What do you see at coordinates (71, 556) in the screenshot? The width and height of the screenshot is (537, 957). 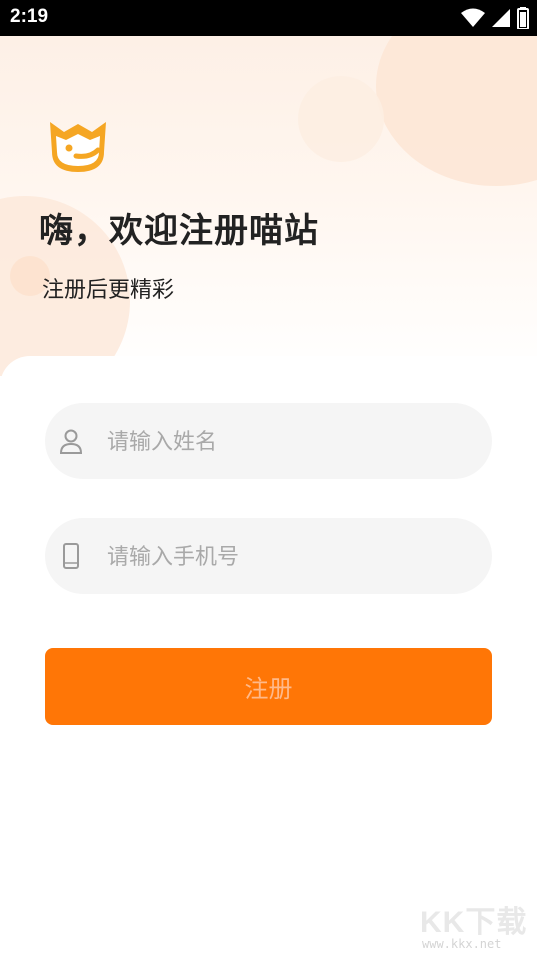 I see `phone-icon` at bounding box center [71, 556].